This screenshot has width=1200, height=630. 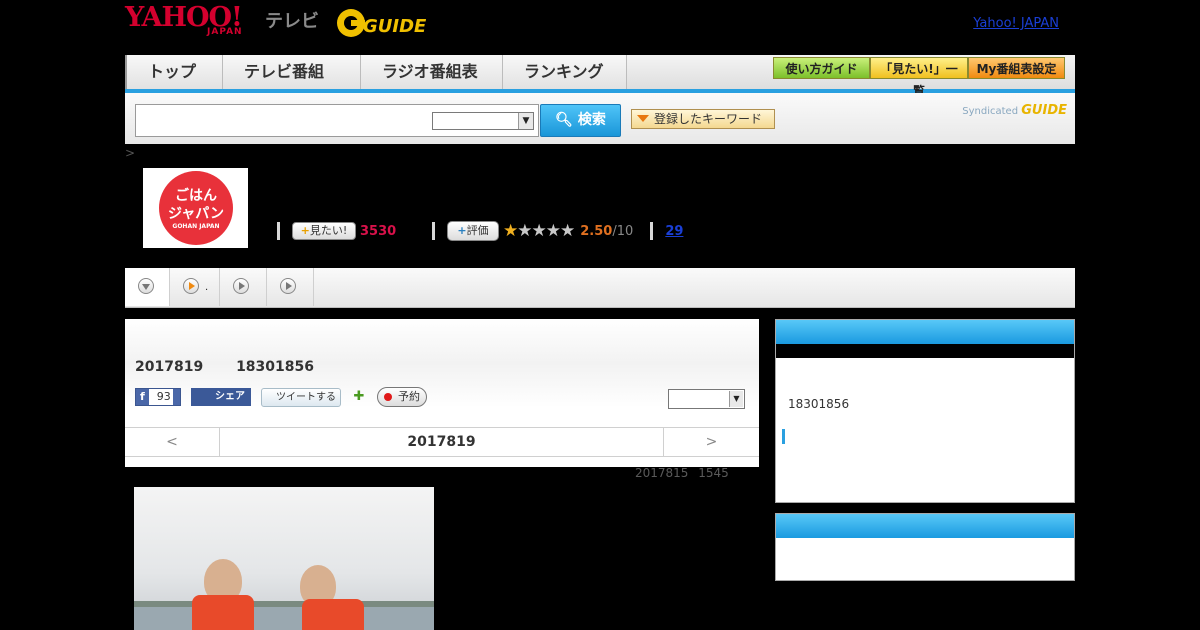 I want to click on mitai-count: 3530, so click(x=378, y=231).